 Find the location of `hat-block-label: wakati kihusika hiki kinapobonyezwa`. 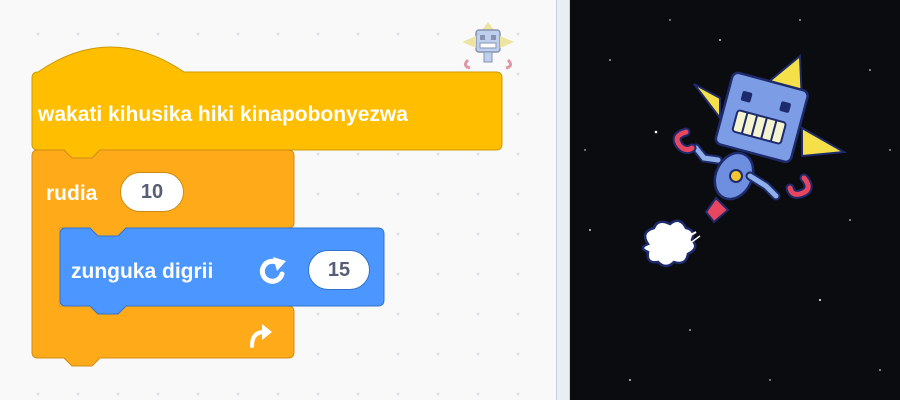

hat-block-label: wakati kihusika hiki kinapobonyezwa is located at coordinates (223, 114).